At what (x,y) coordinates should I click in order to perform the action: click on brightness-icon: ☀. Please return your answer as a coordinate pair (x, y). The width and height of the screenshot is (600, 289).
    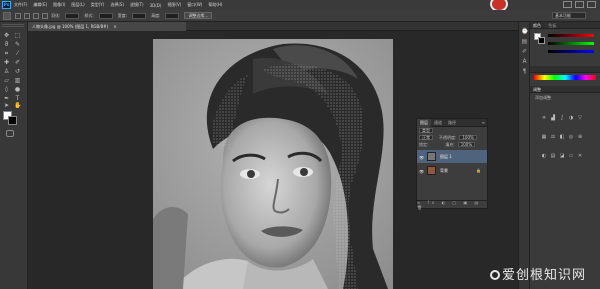
    Looking at the image, I should click on (544, 118).